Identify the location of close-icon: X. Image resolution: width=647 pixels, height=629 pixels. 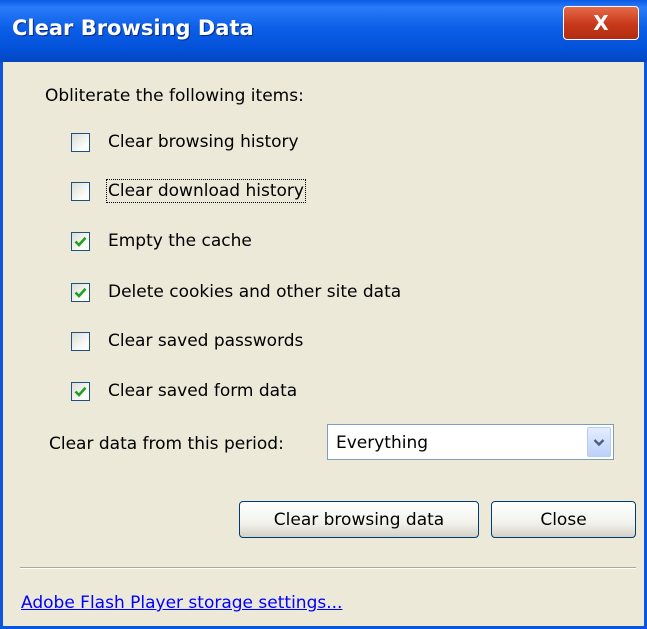
(601, 23).